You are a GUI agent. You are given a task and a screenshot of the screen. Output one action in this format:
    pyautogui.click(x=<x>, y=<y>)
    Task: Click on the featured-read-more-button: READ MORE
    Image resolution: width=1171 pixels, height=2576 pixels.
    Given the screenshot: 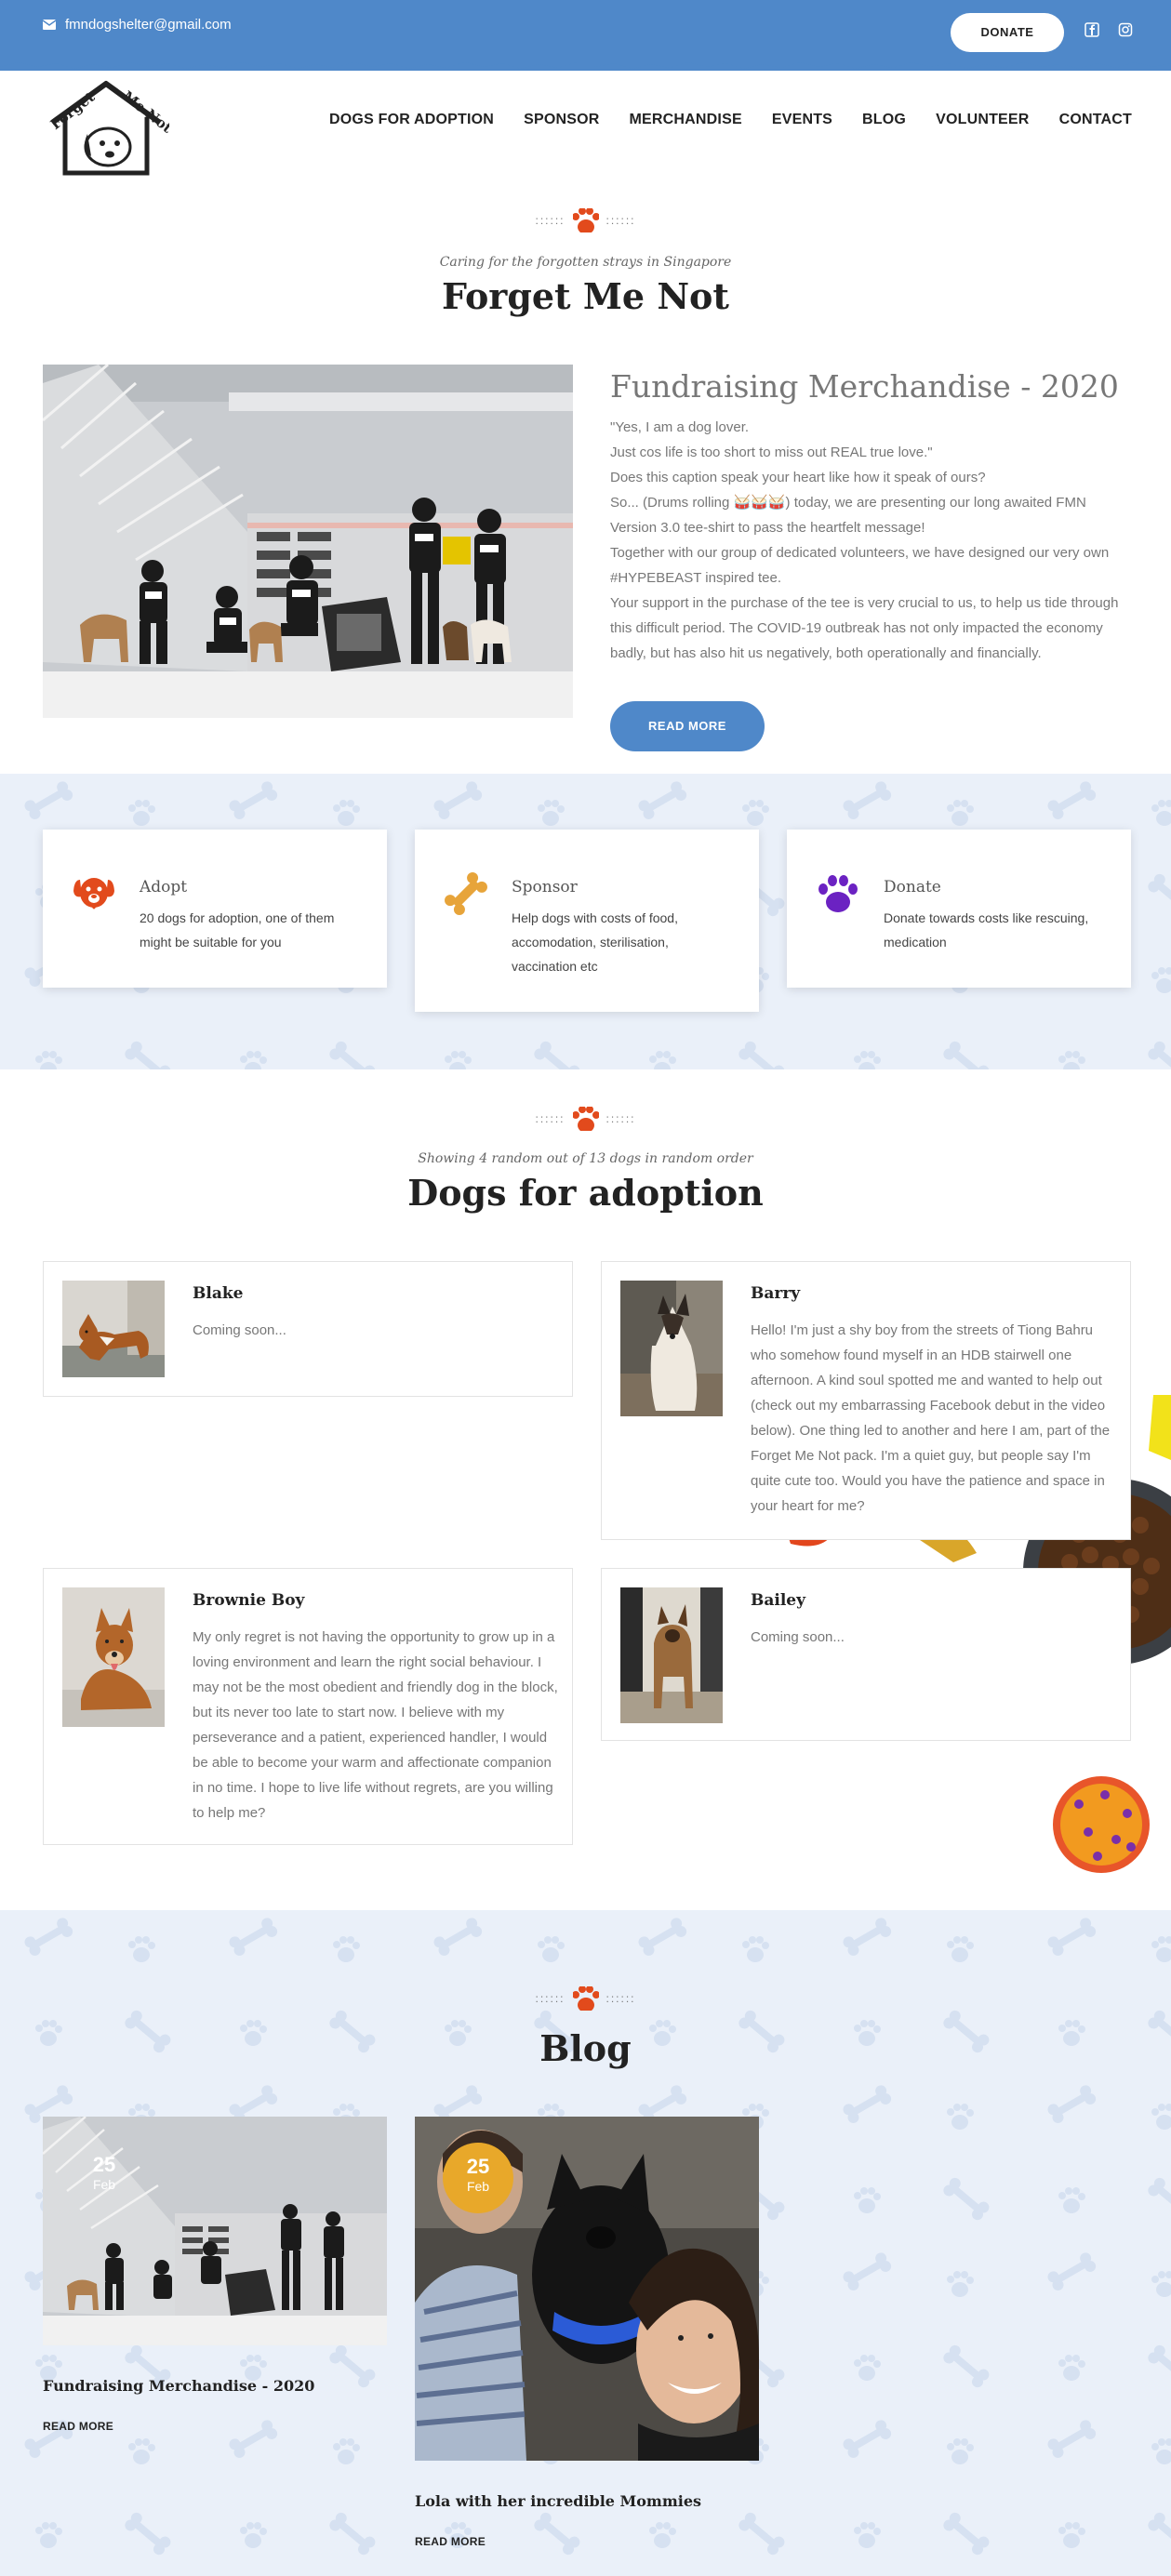 What is the action you would take?
    pyautogui.click(x=687, y=726)
    